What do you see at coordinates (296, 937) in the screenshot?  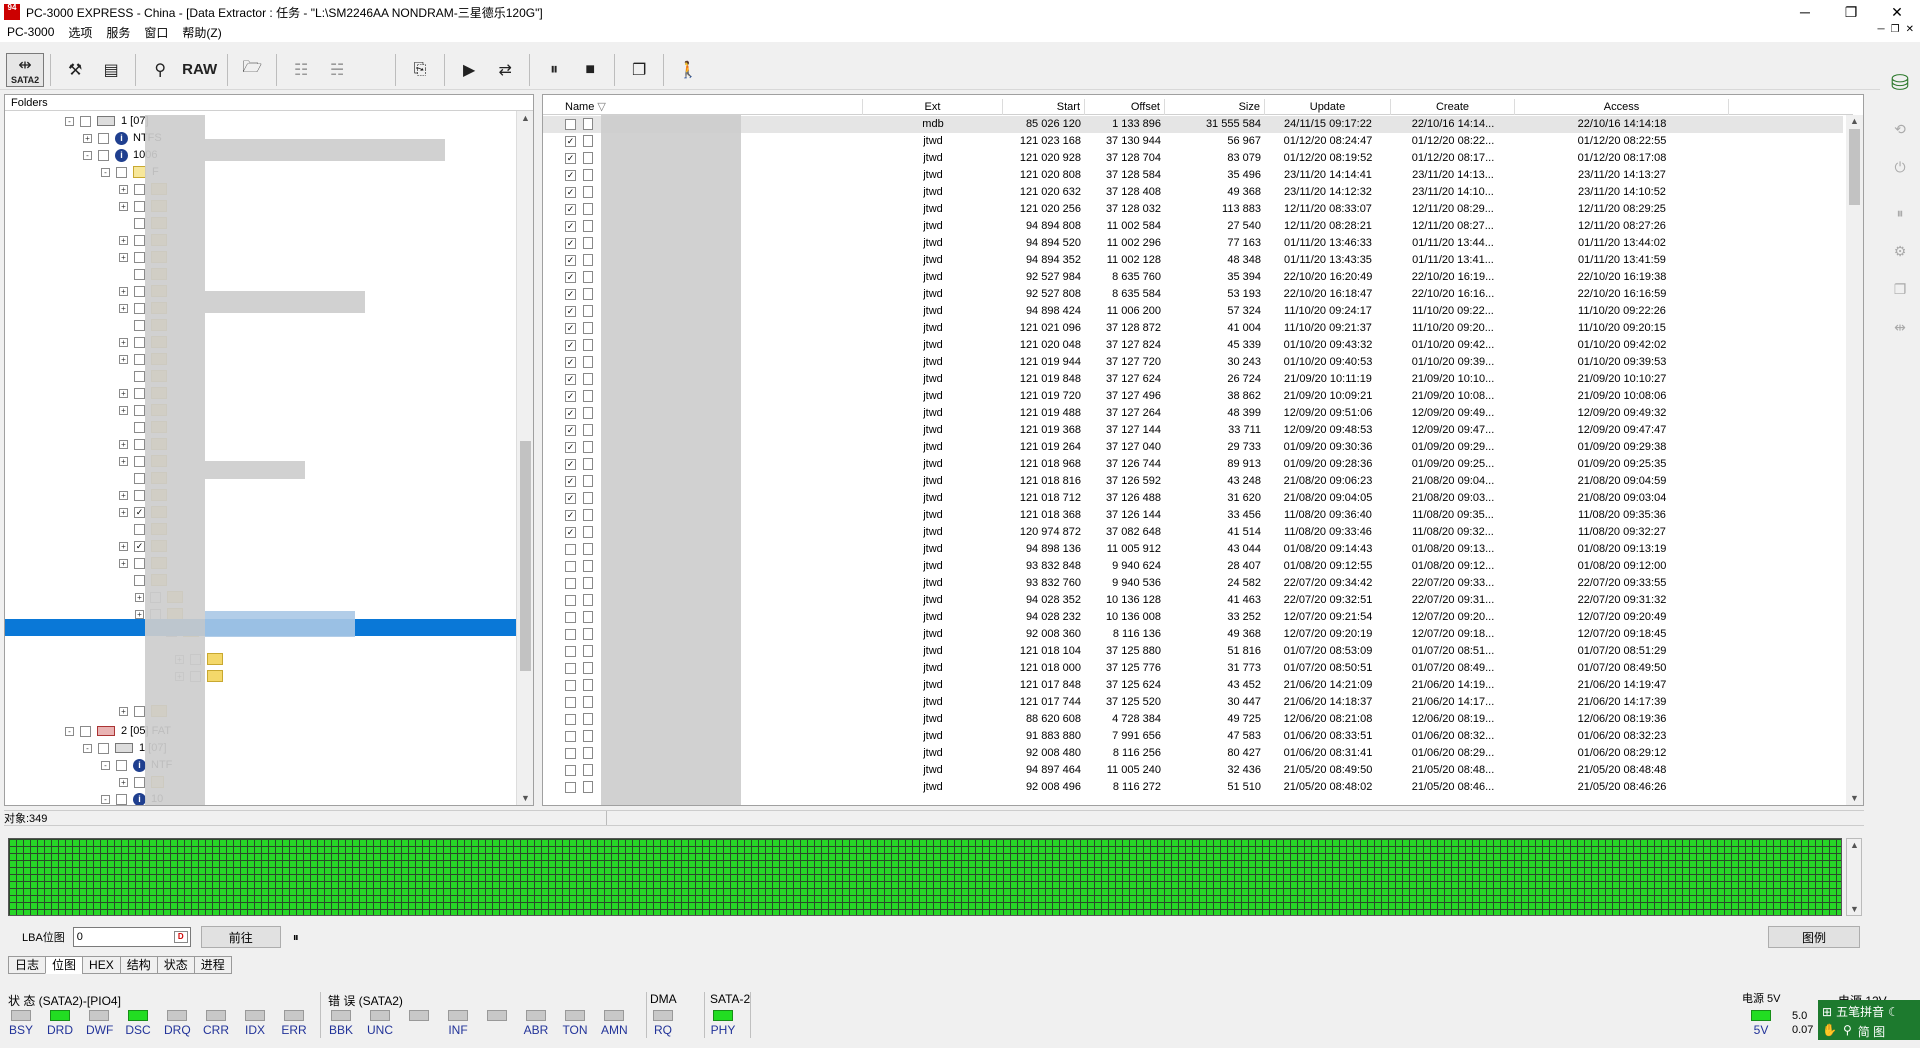 I see `bitmap-pause-icon: ⏸` at bounding box center [296, 937].